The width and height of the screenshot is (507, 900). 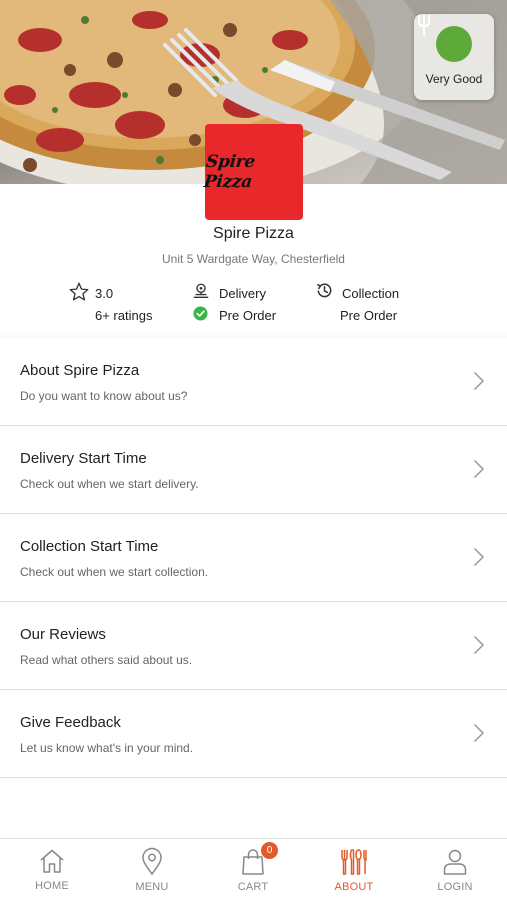 What do you see at coordinates (242, 293) in the screenshot?
I see `delivery-label: Delivery` at bounding box center [242, 293].